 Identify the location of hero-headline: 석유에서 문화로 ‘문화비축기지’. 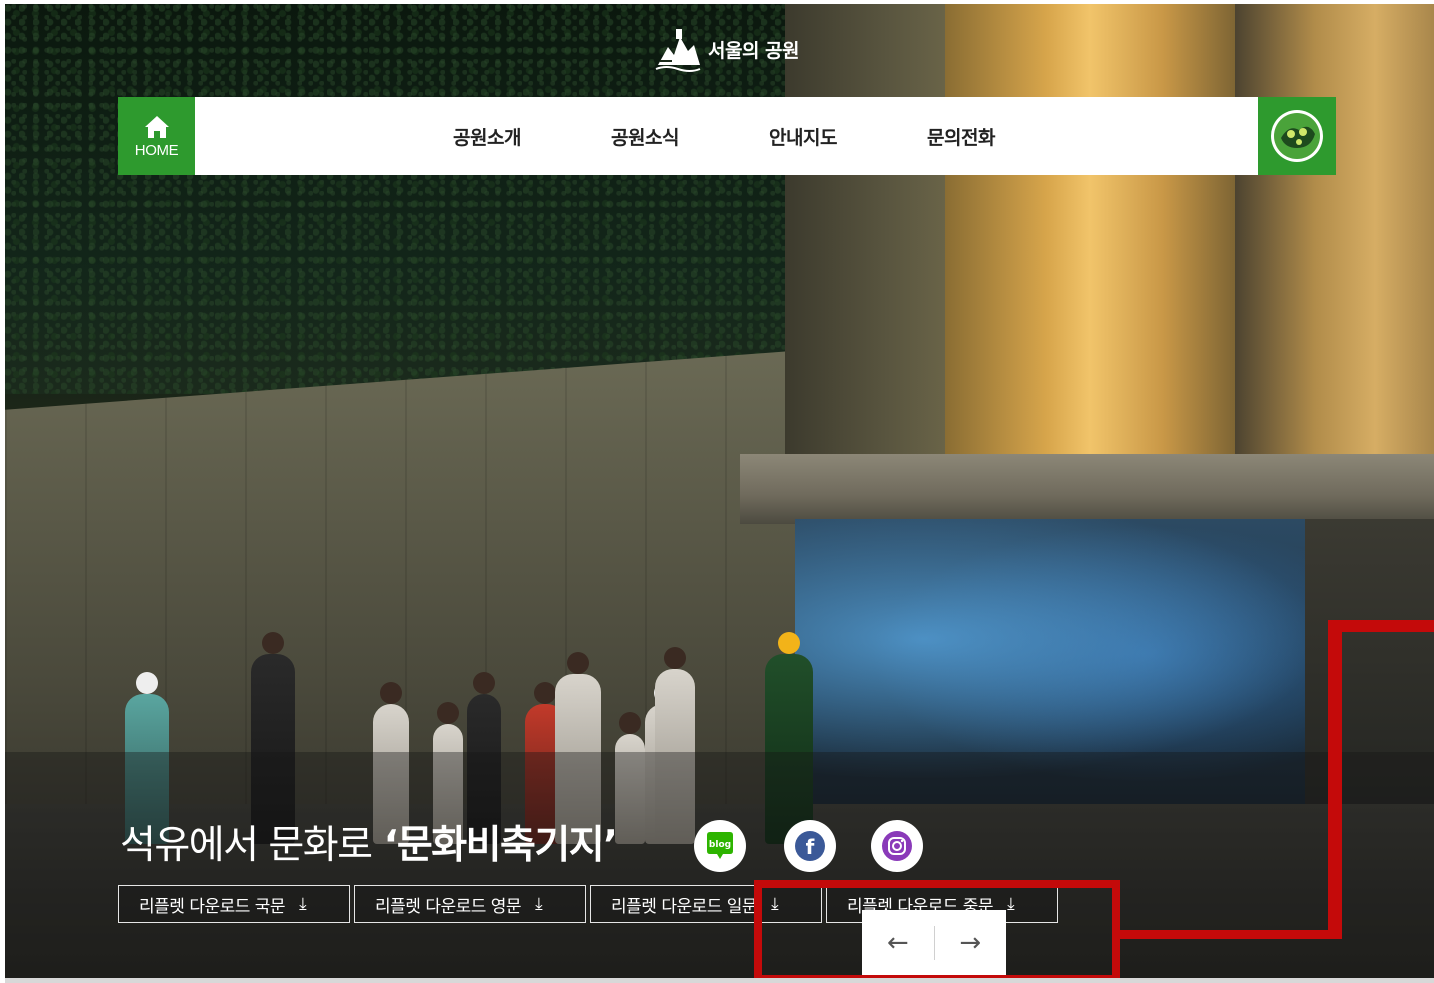
(369, 842).